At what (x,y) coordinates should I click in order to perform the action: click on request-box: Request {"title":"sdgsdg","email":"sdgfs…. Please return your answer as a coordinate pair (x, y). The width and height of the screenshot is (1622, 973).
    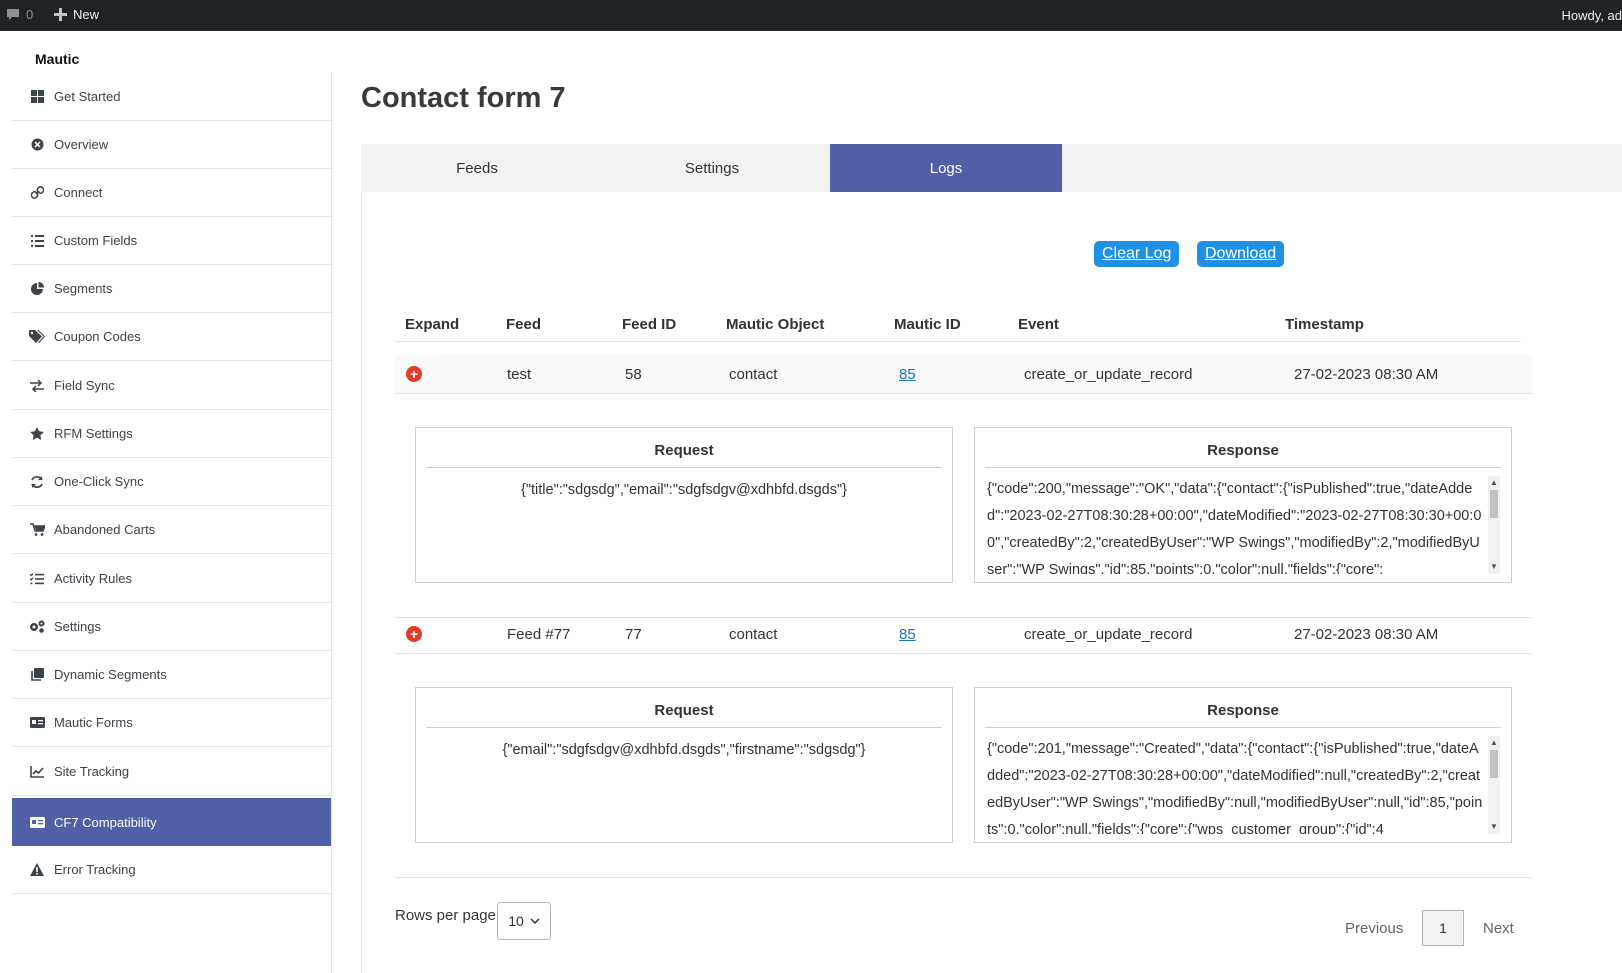
    Looking at the image, I should click on (684, 505).